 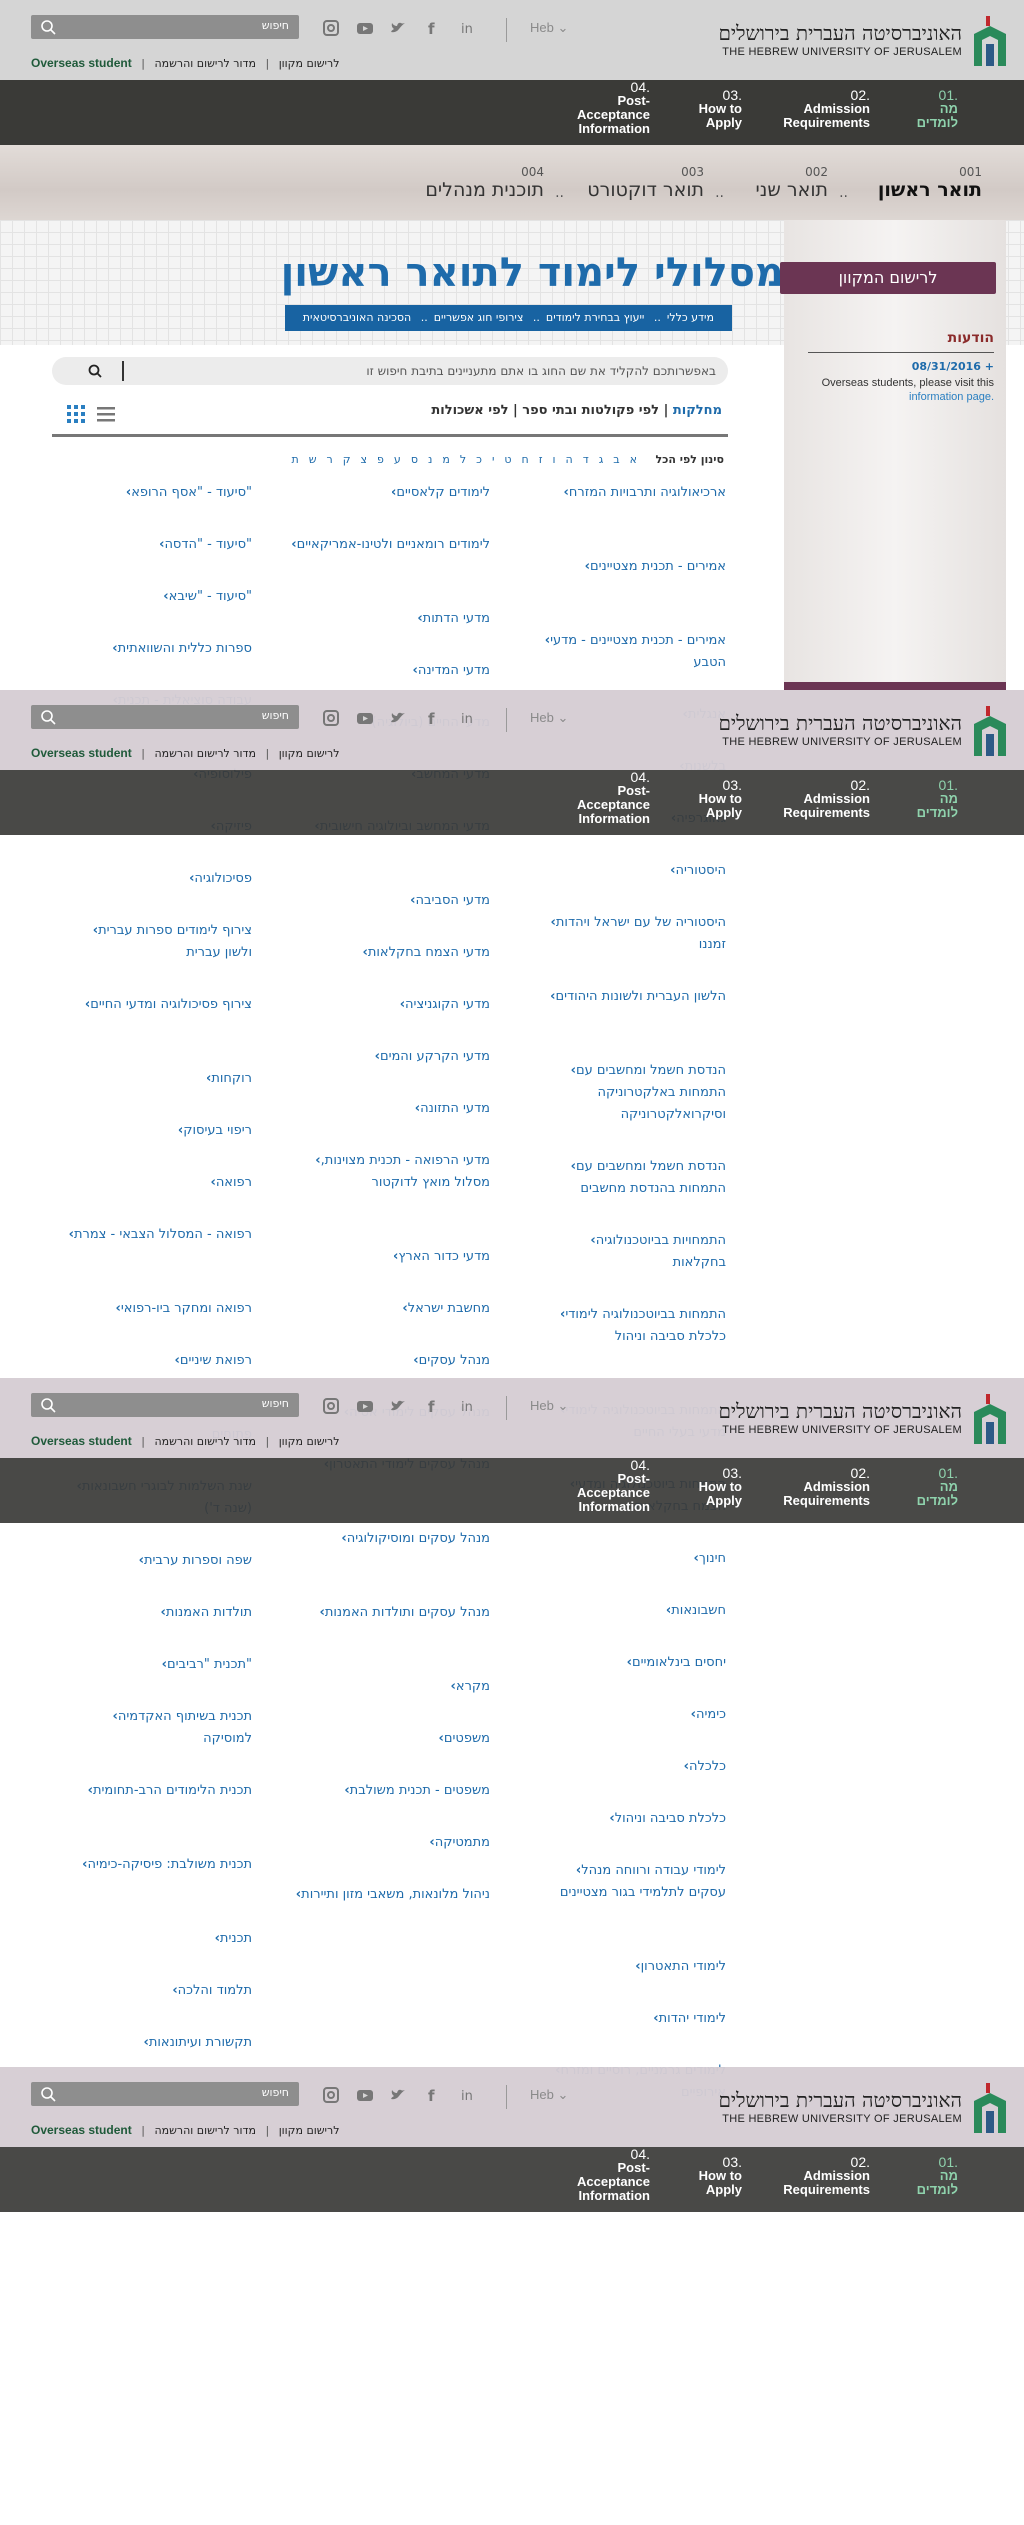 I want to click on course-link: ‹פסיכולוגיה, so click(x=157, y=879).